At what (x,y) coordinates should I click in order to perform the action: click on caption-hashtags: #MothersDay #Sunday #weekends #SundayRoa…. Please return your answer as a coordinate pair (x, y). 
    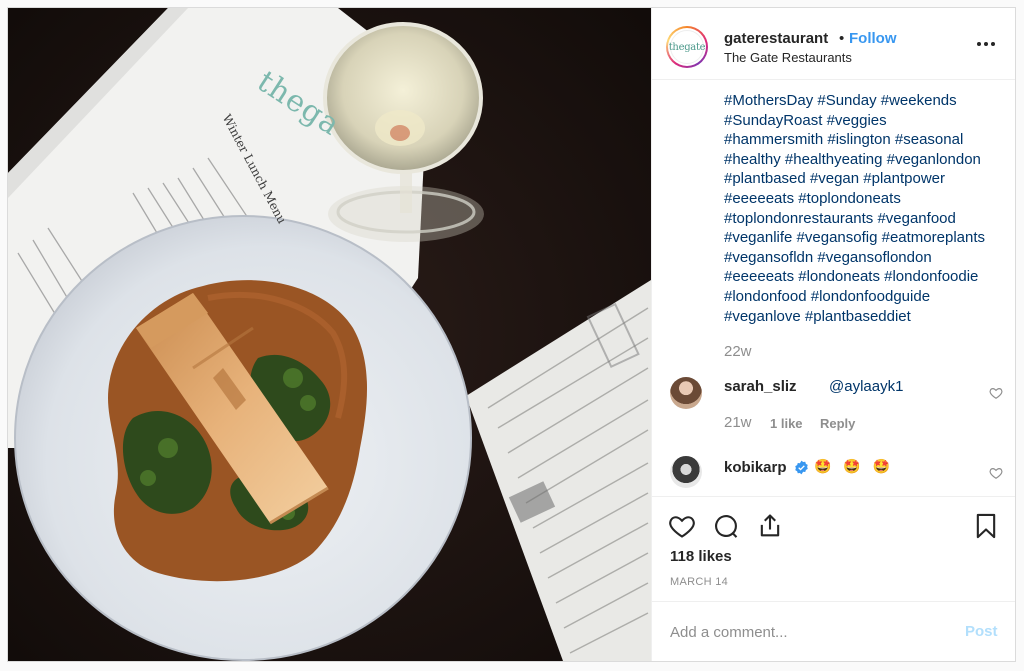
    Looking at the image, I should click on (866, 208).